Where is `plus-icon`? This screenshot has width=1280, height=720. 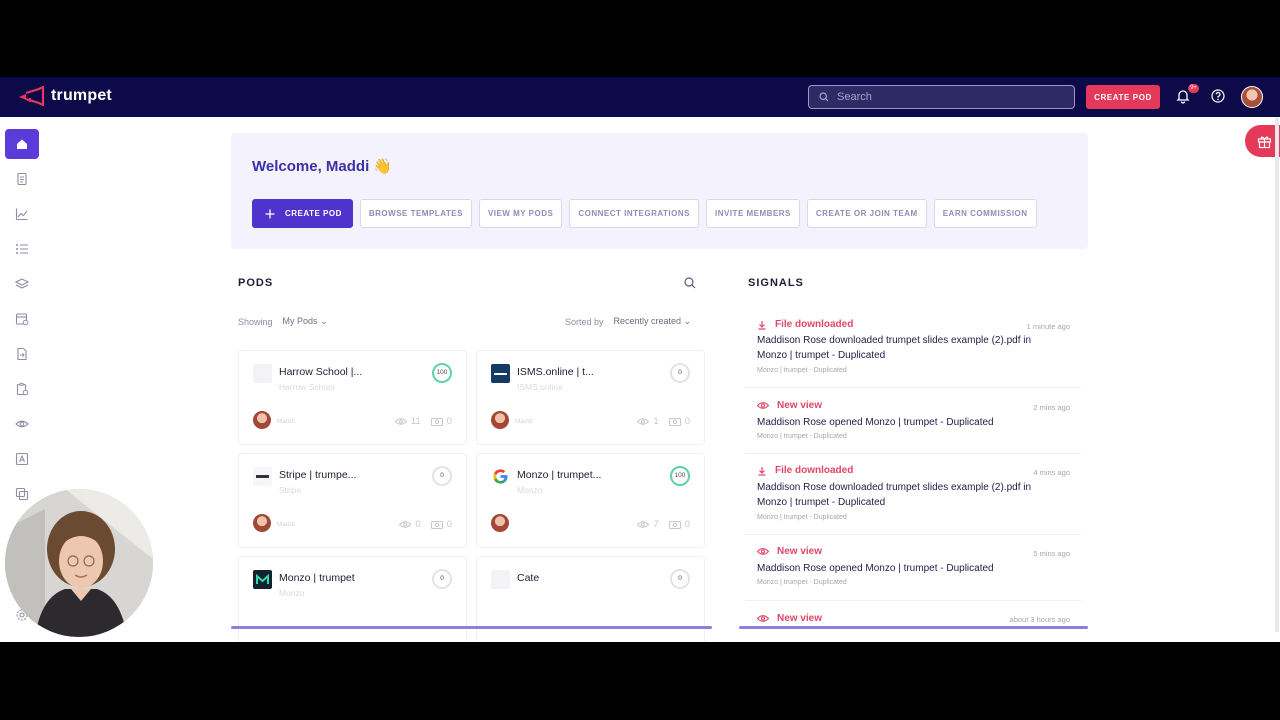 plus-icon is located at coordinates (270, 213).